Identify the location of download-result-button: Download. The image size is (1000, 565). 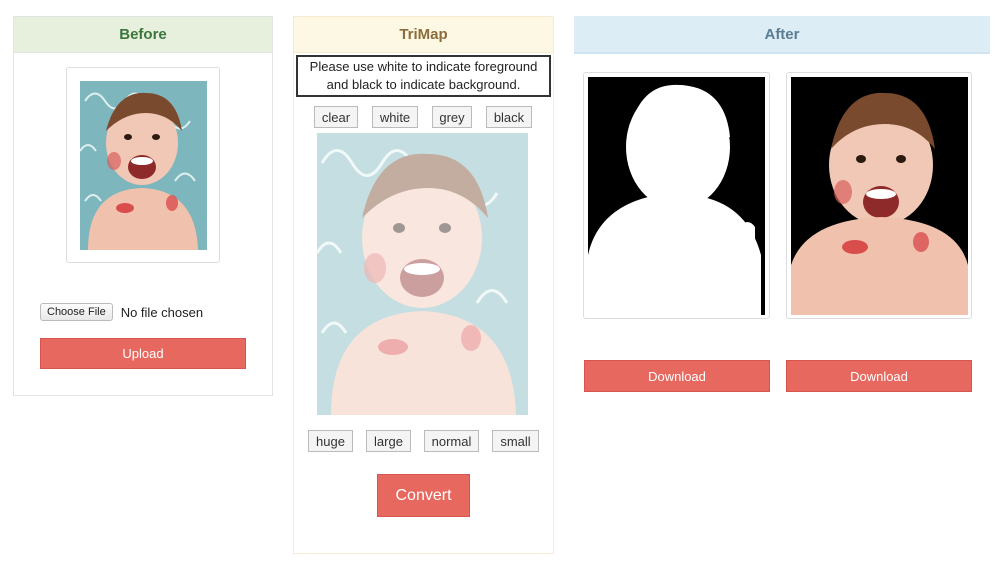
(879, 376).